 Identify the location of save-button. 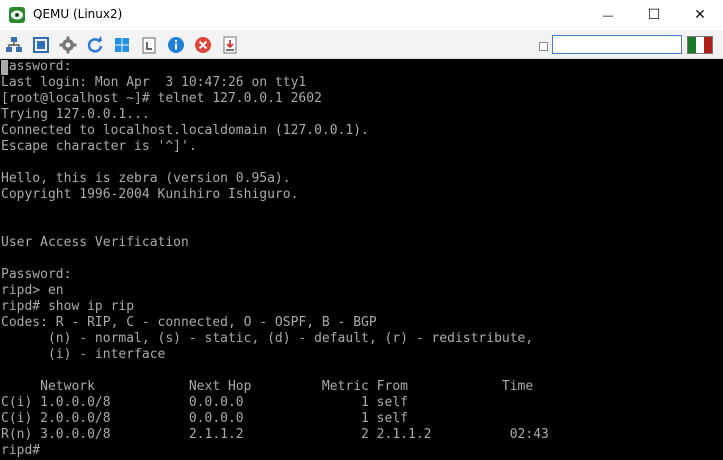
(230, 45).